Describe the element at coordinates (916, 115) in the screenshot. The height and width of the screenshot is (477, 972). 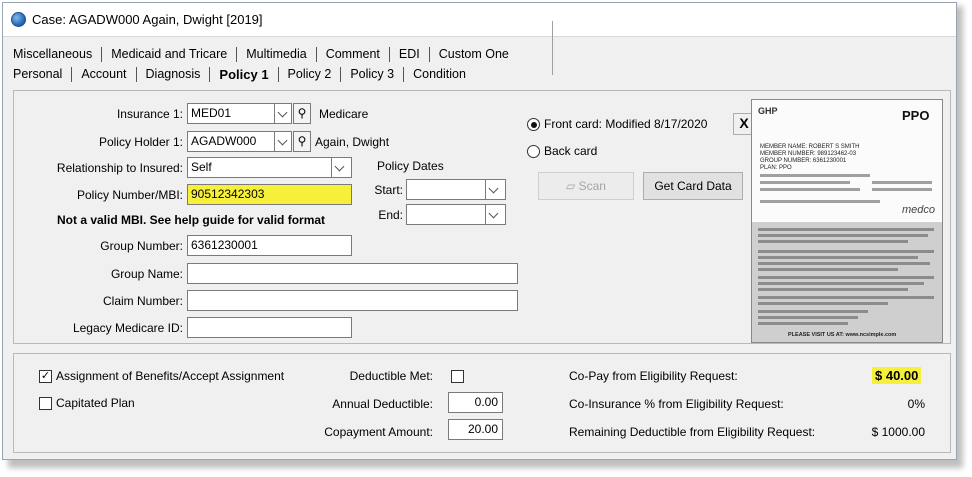
I see `card-plan-type: PPO` at that location.